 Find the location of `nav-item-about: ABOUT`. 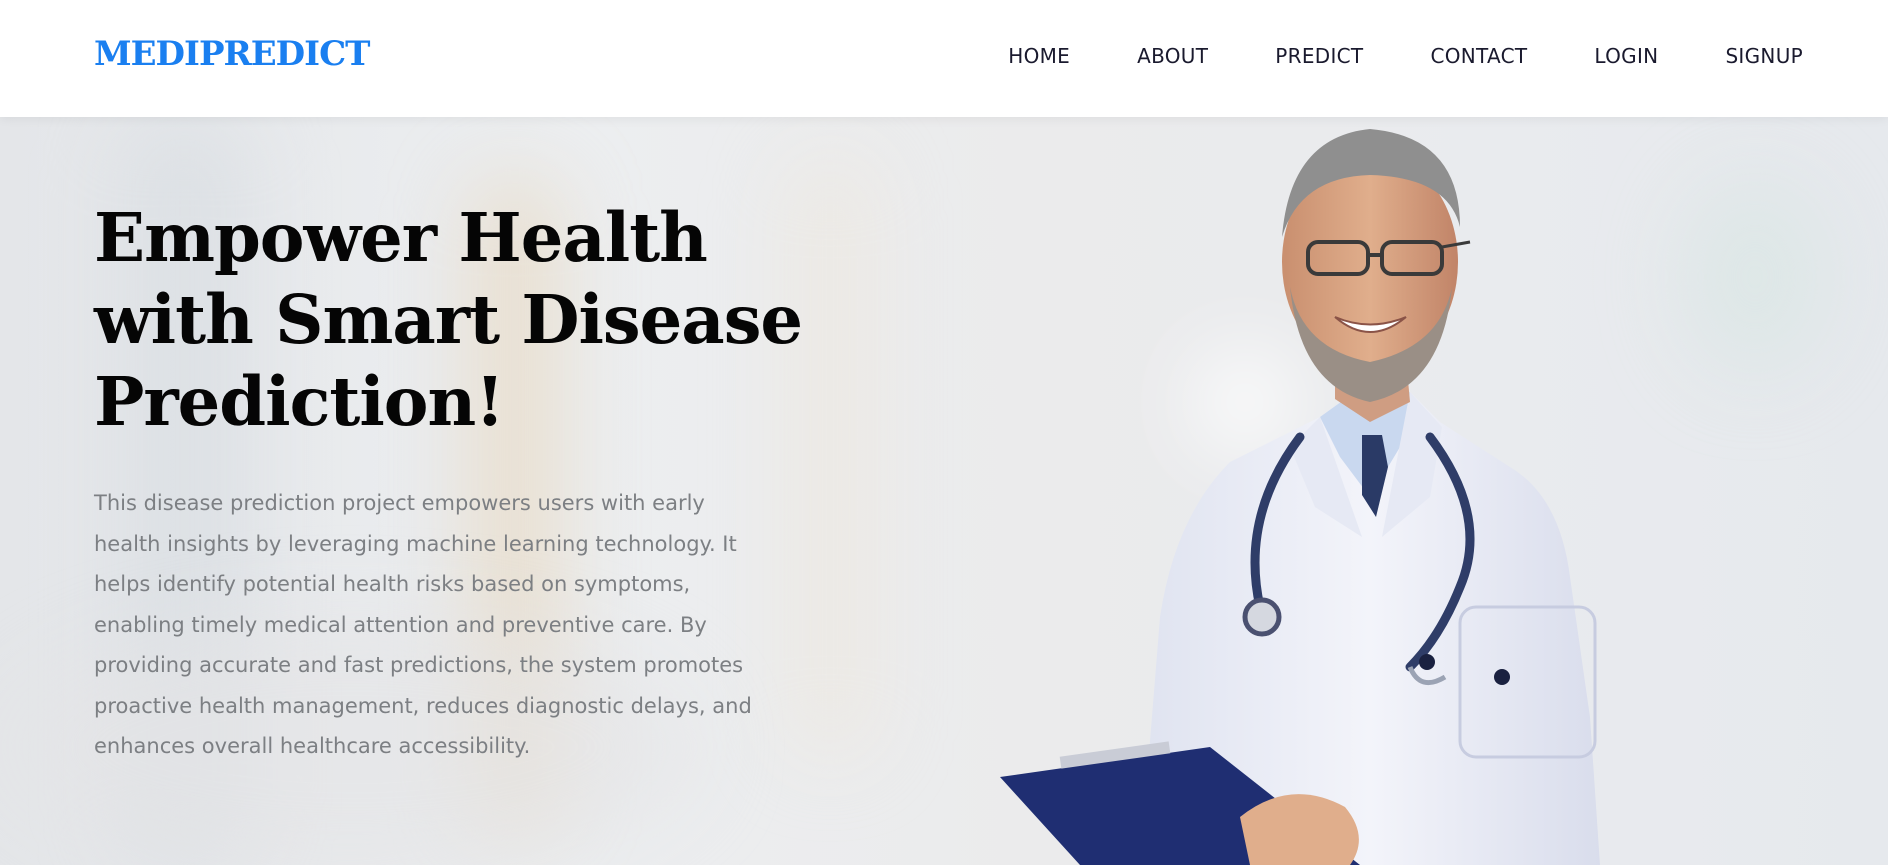

nav-item-about: ABOUT is located at coordinates (1172, 56).